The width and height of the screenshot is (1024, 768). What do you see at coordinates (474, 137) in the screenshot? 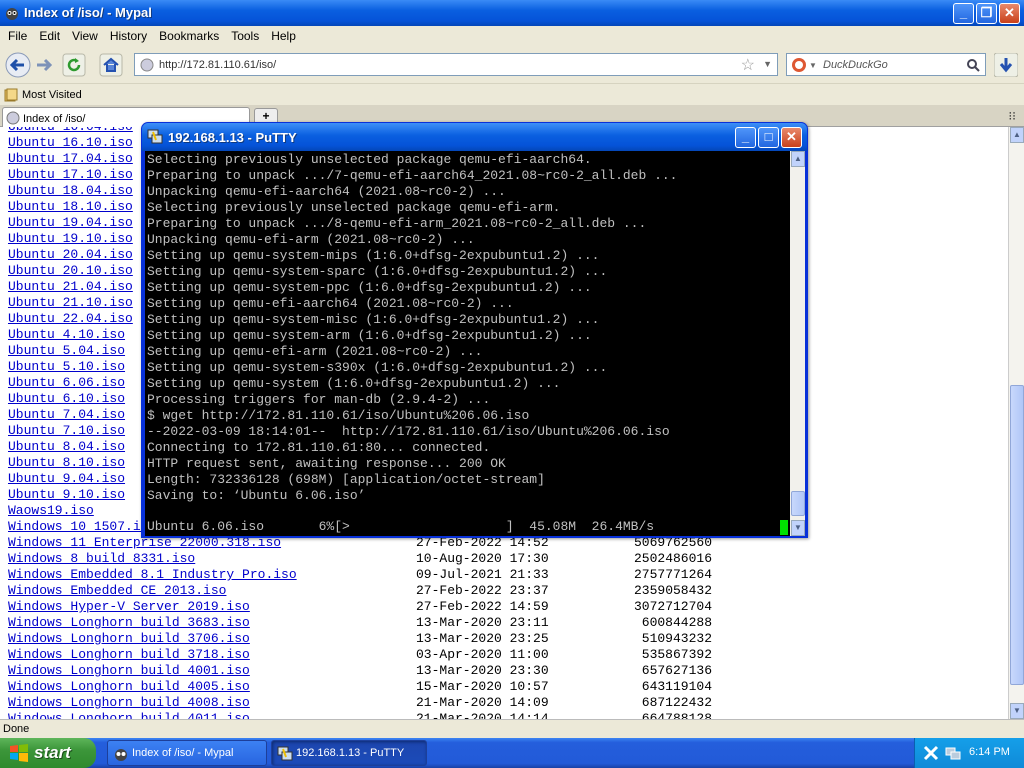
I see `putty-titlebar: 192.168.1.13 - PuTTY _ □ ✕` at bounding box center [474, 137].